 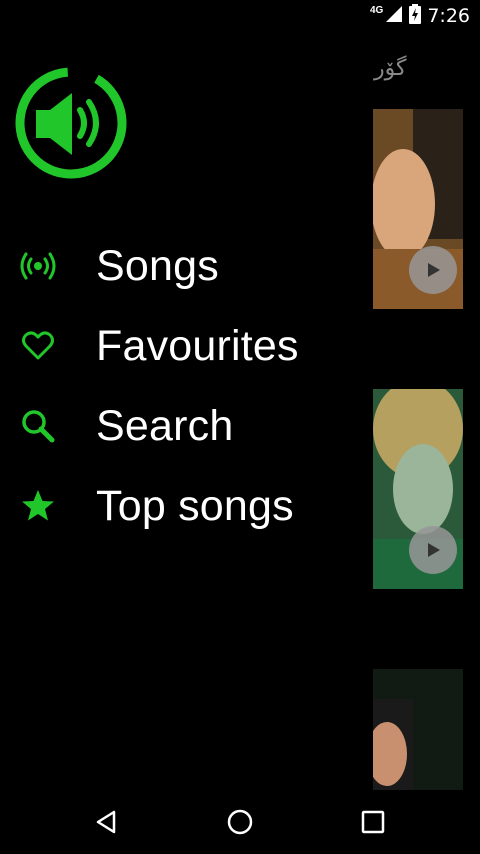 I want to click on radio-signal-icon, so click(x=38, y=266).